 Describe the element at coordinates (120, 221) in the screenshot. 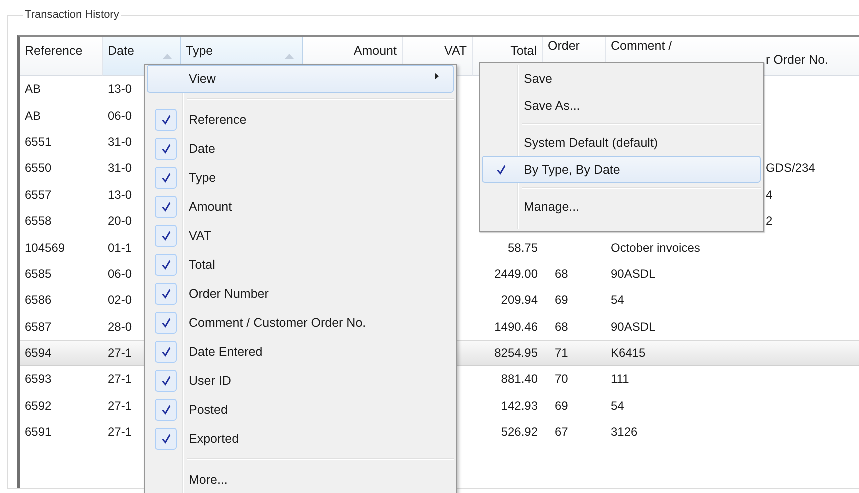

I see `table-cell: 20-0` at that location.